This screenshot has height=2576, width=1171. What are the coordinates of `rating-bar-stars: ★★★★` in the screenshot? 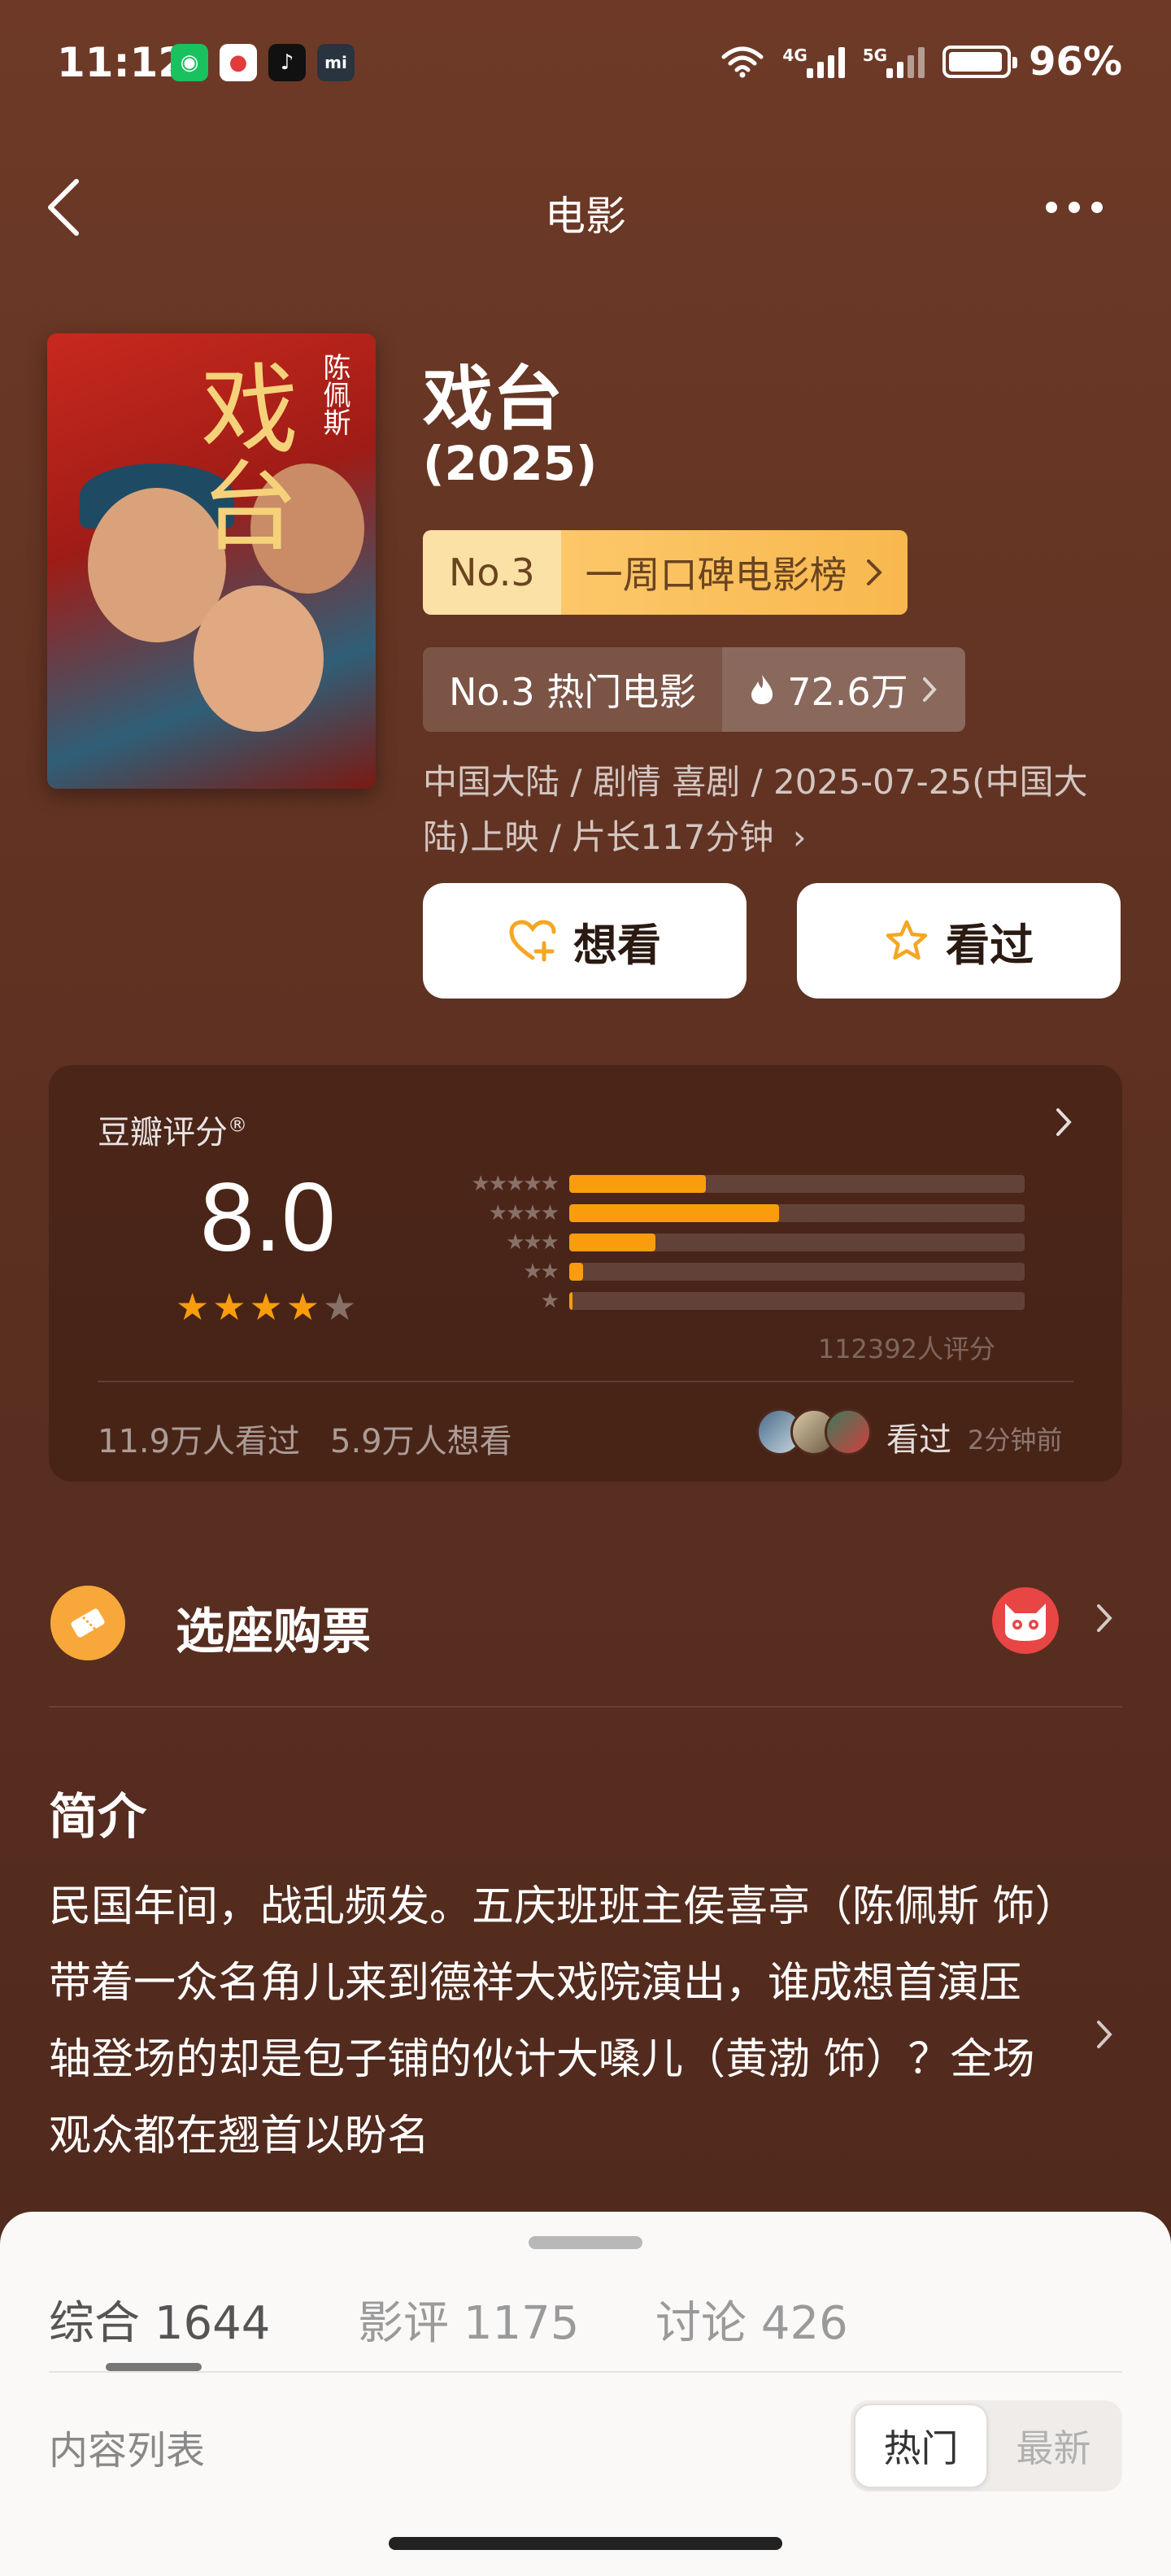 It's located at (523, 1213).